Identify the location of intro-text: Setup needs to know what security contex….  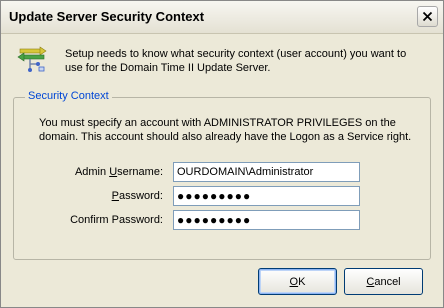
(236, 61).